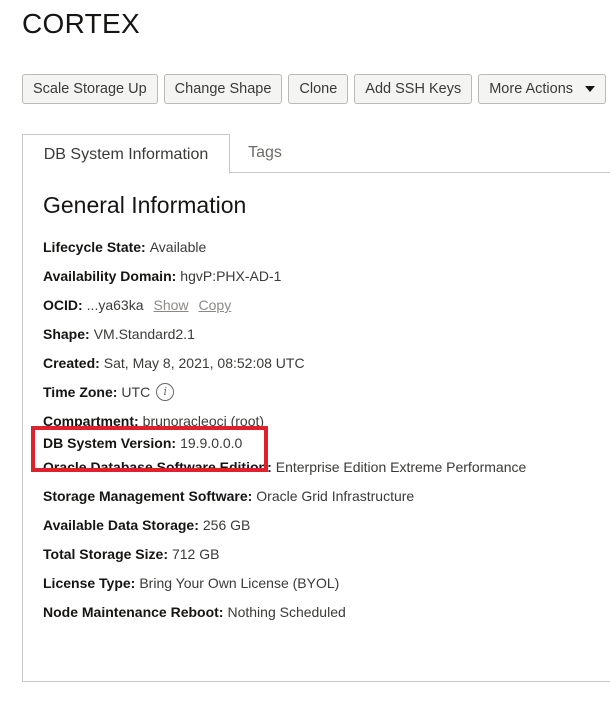 This screenshot has height=701, width=610. I want to click on field-value: VM.Standard2.1, so click(144, 334).